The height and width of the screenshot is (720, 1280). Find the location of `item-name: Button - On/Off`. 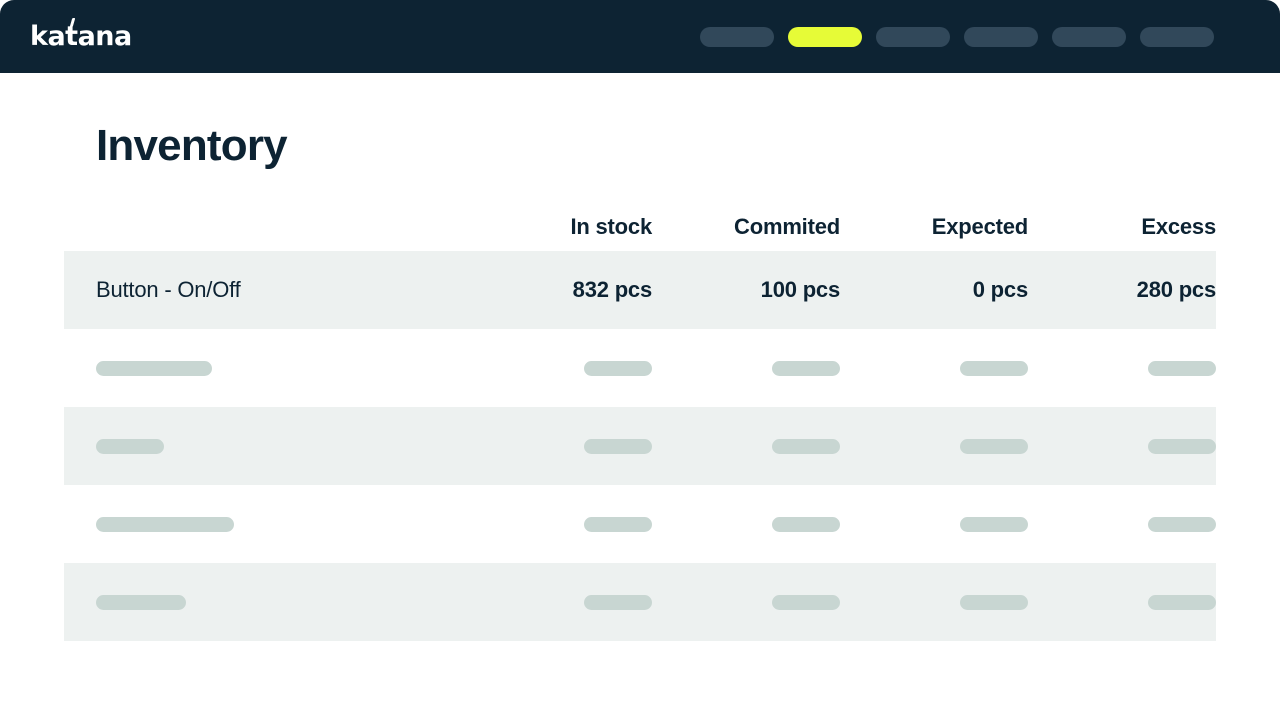

item-name: Button - On/Off is located at coordinates (168, 289).